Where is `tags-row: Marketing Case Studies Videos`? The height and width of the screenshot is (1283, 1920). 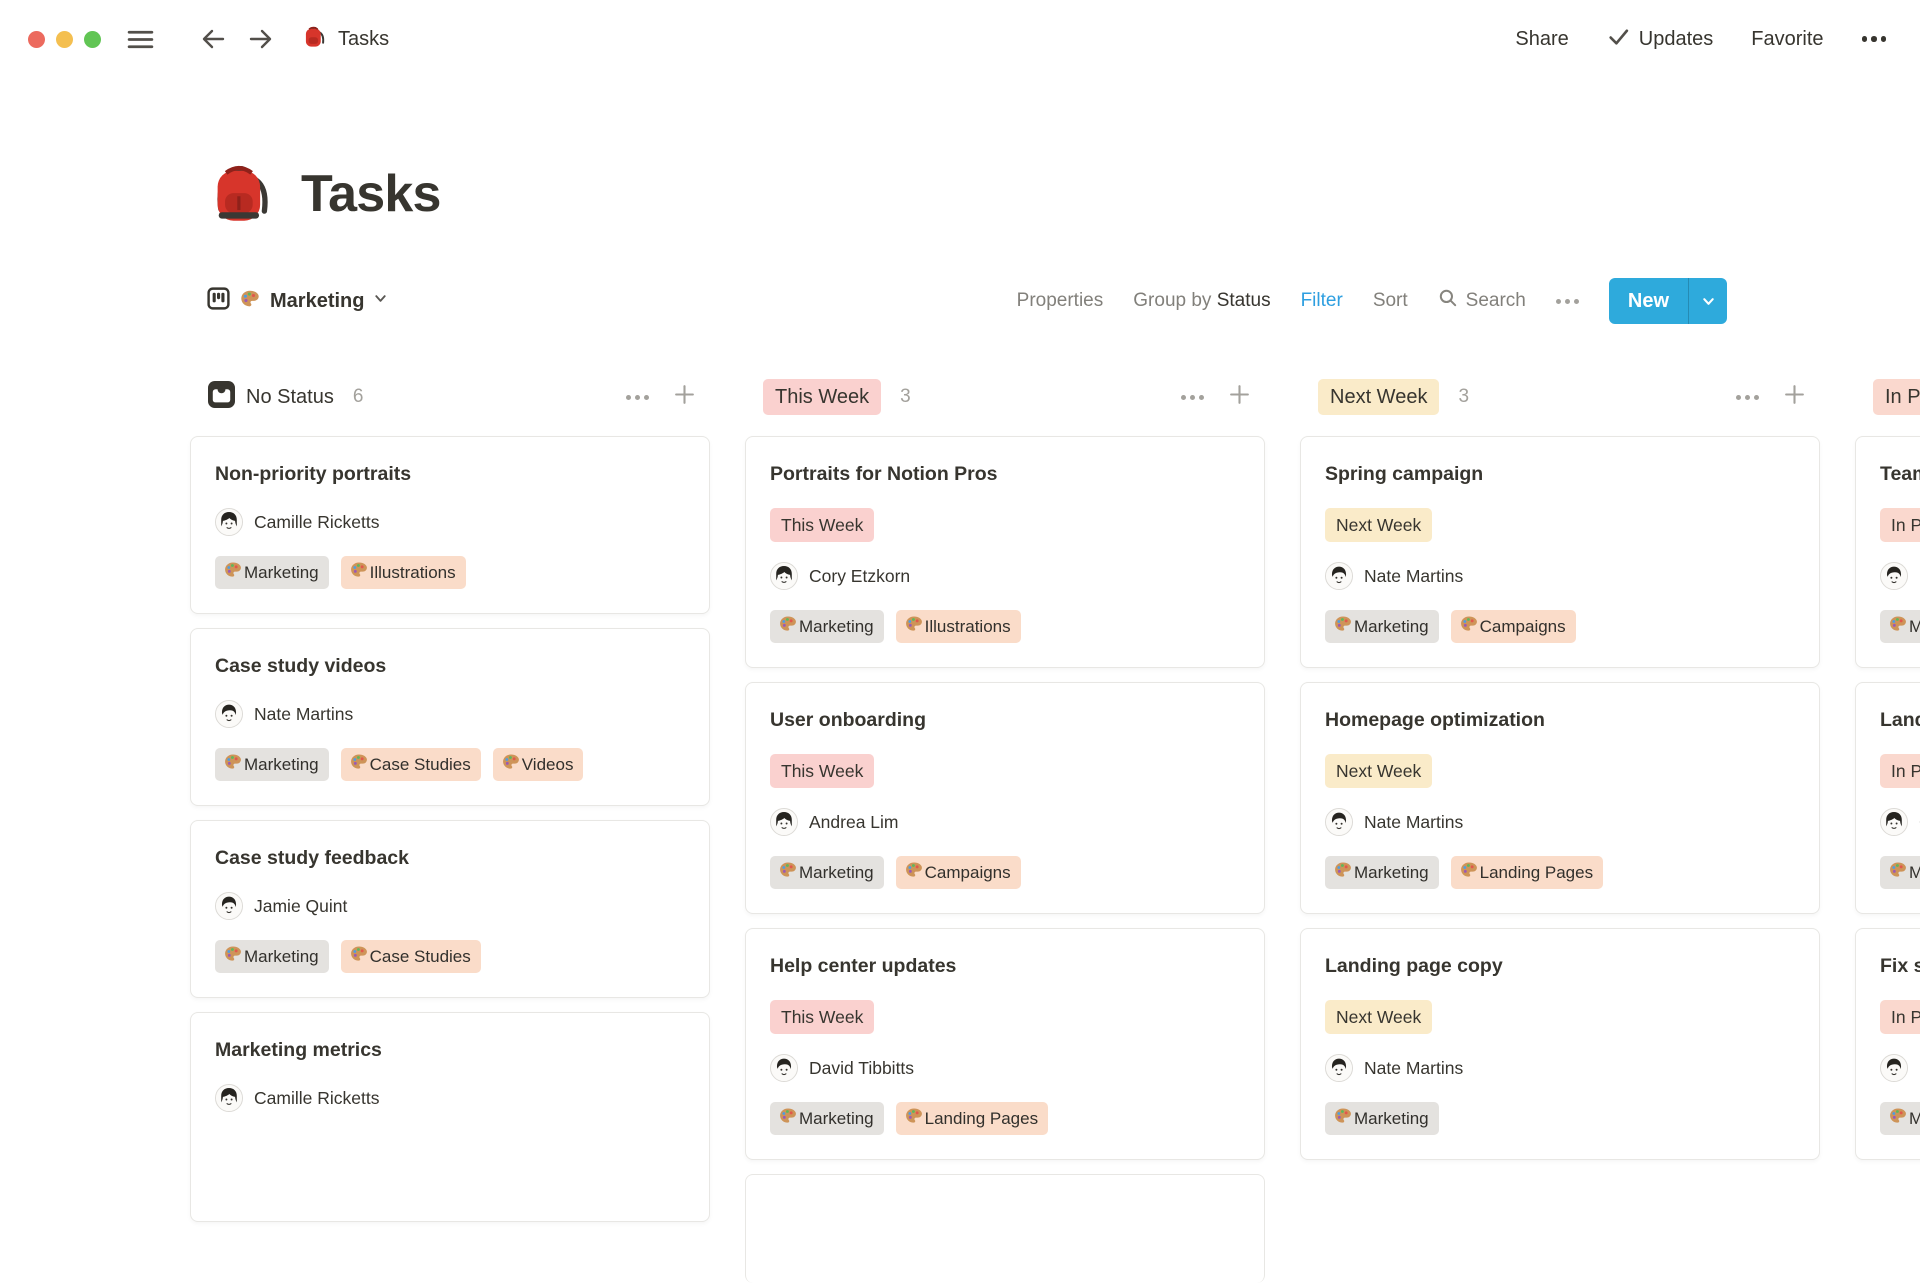 tags-row: Marketing Case Studies Videos is located at coordinates (450, 764).